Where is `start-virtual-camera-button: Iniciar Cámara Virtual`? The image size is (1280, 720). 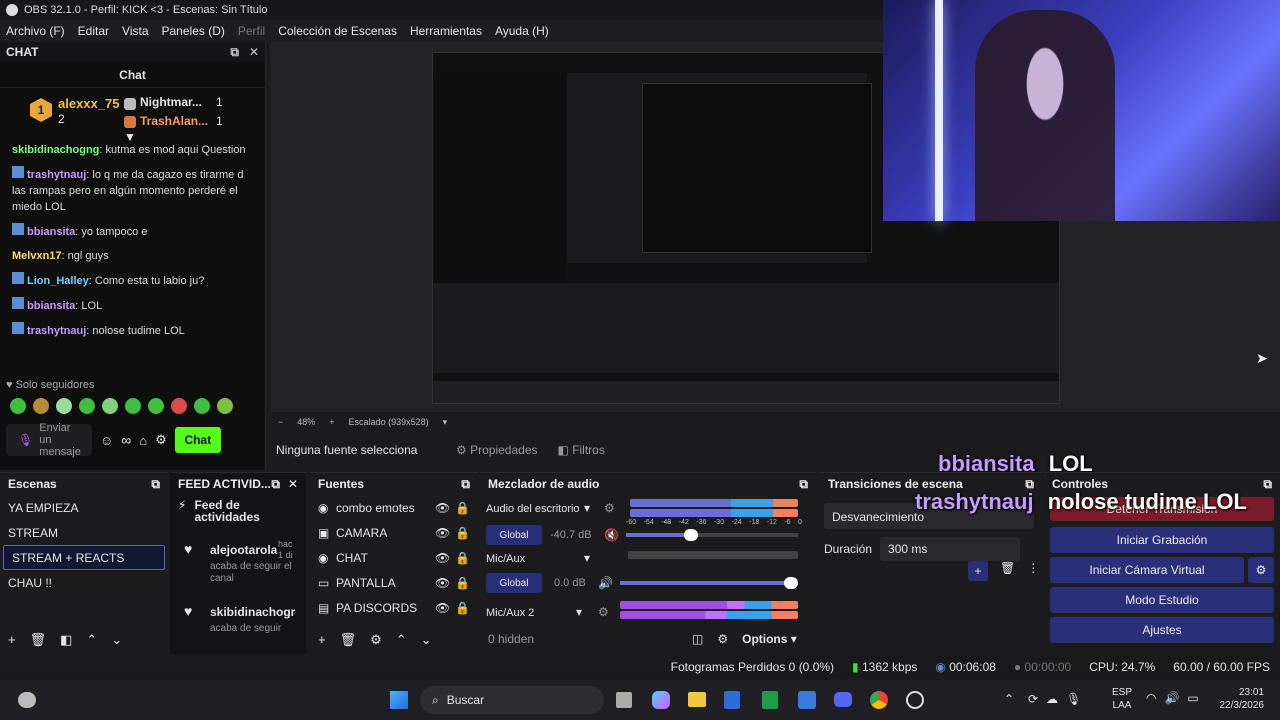
start-virtual-camera-button: Iniciar Cámara Virtual is located at coordinates (1147, 570).